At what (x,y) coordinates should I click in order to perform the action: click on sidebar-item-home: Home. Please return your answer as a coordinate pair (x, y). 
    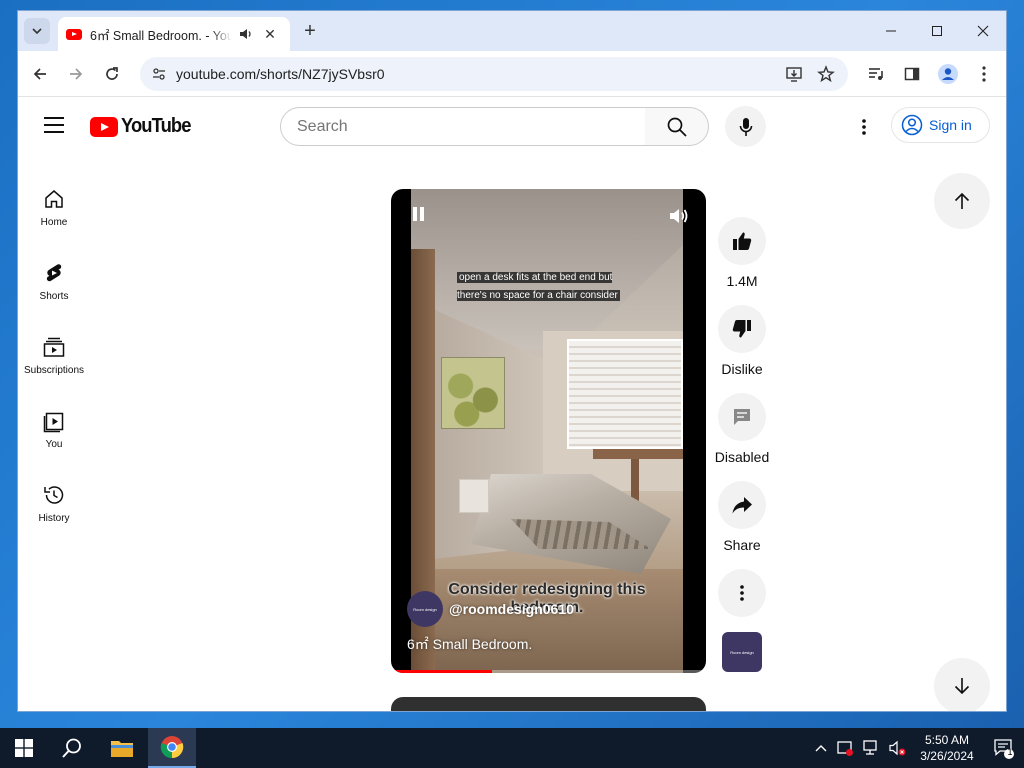
    Looking at the image, I should click on (54, 208).